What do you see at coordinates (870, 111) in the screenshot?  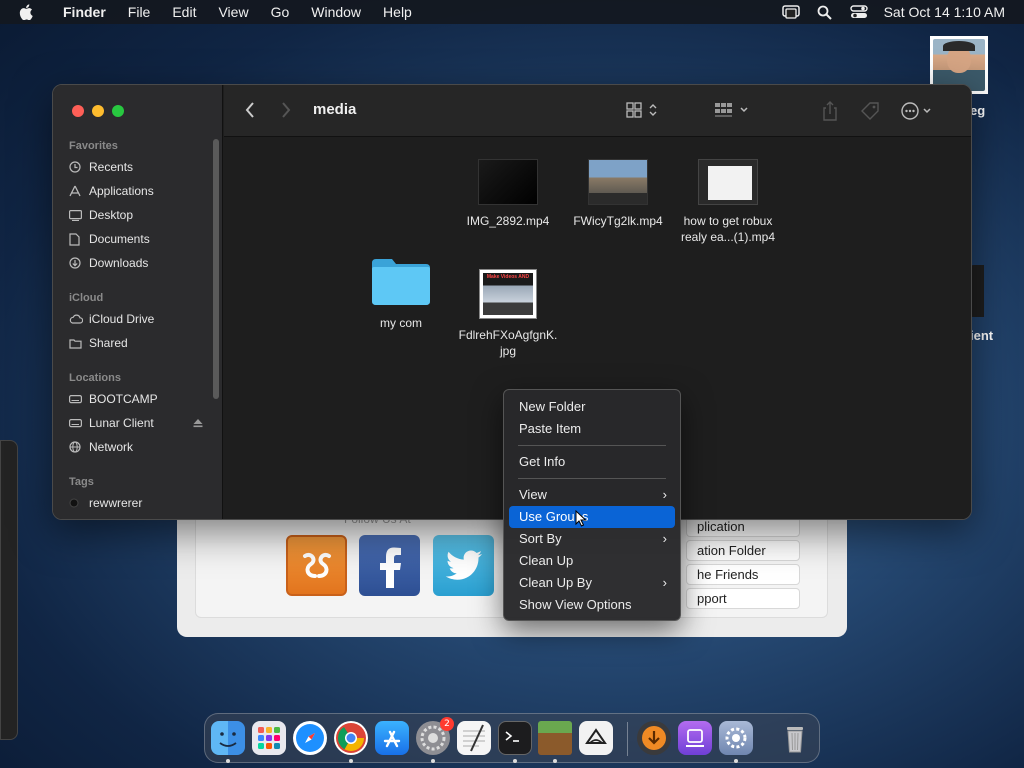 I see `tag-icon` at bounding box center [870, 111].